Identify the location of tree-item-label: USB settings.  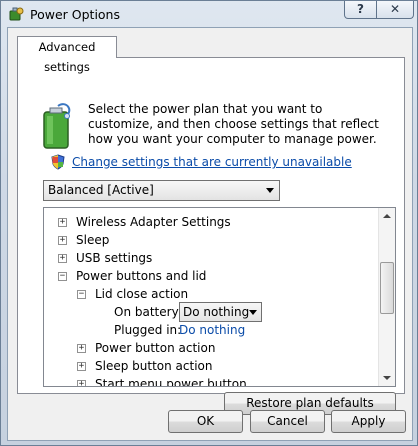
(114, 258).